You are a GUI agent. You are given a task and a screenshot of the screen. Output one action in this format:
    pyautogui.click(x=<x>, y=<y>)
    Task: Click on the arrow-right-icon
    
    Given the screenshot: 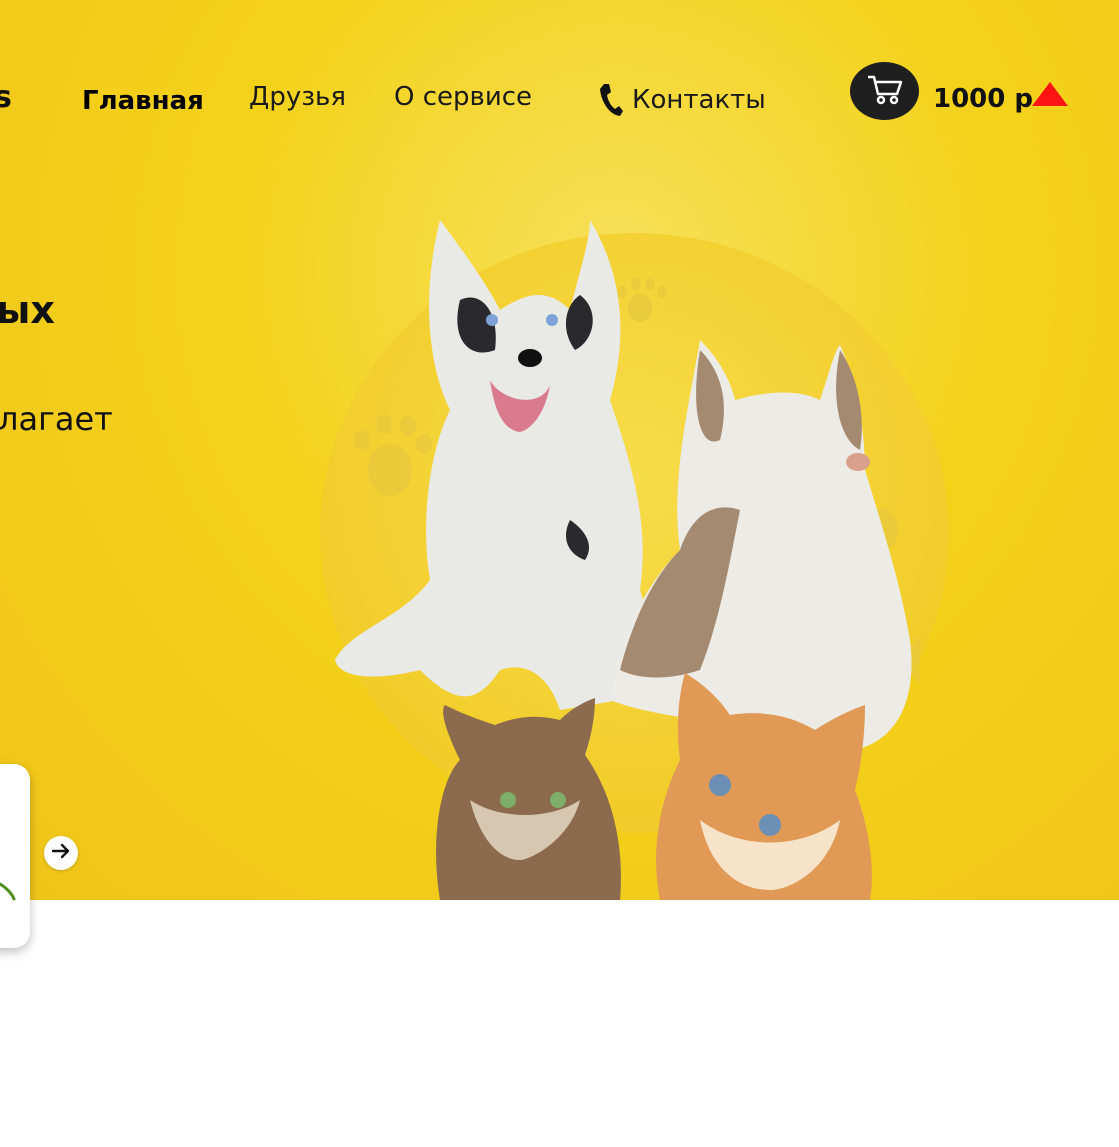 What is the action you would take?
    pyautogui.click(x=61, y=853)
    